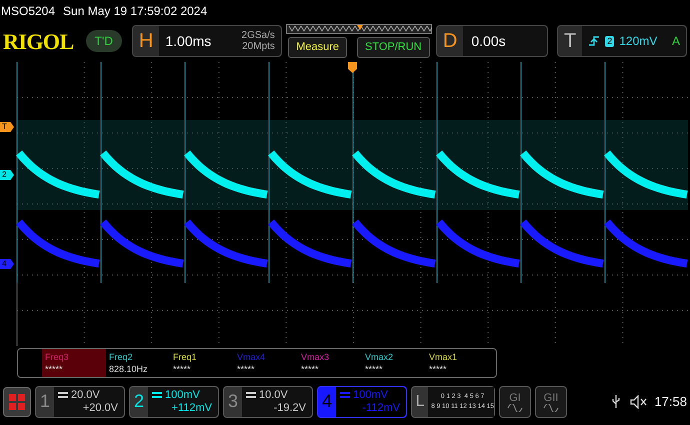 The image size is (690, 425). What do you see at coordinates (80, 402) in the screenshot?
I see `channel-button: 1 20.0V +20.0V` at bounding box center [80, 402].